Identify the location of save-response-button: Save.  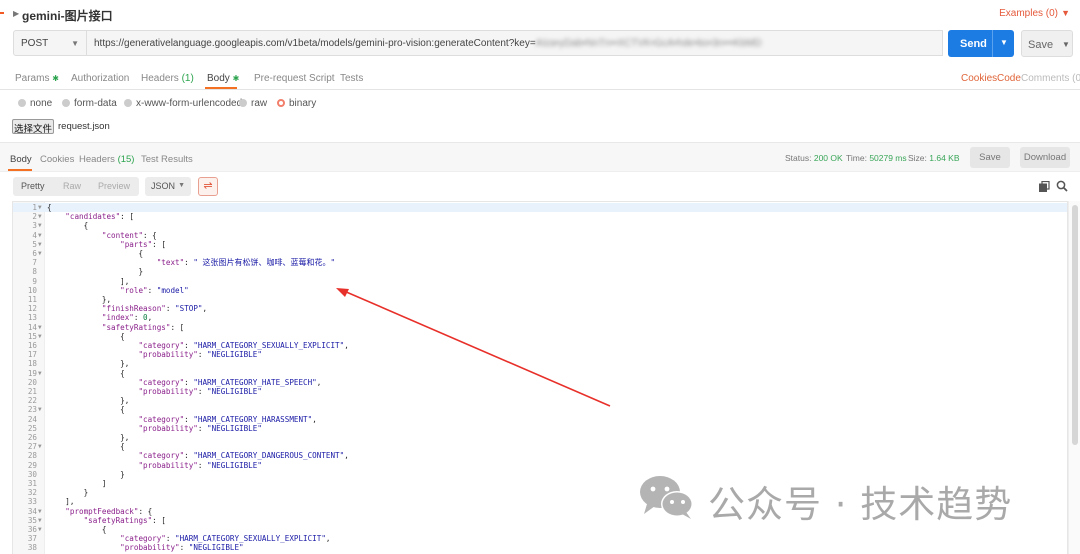
(990, 157).